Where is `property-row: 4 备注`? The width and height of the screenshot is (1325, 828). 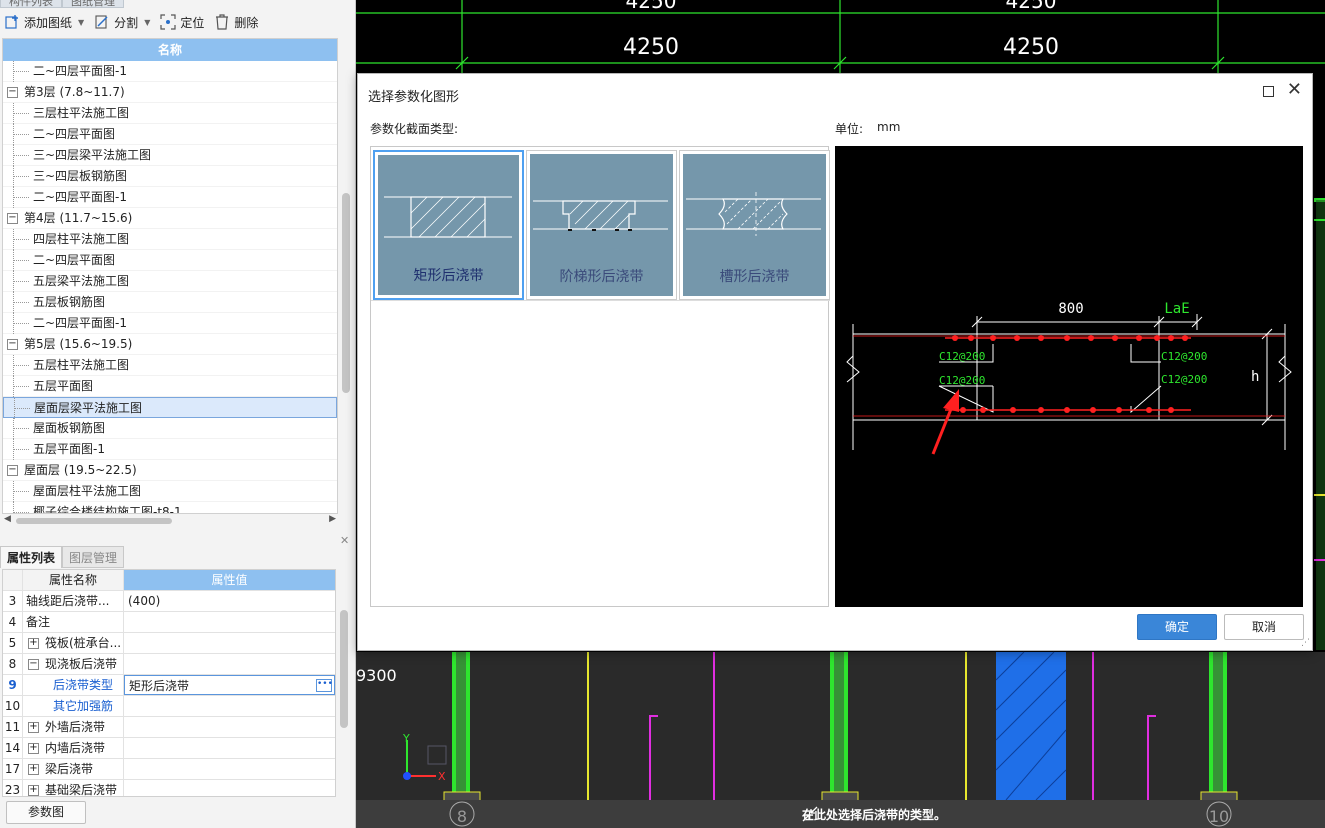
property-row: 4 备注 is located at coordinates (169, 622).